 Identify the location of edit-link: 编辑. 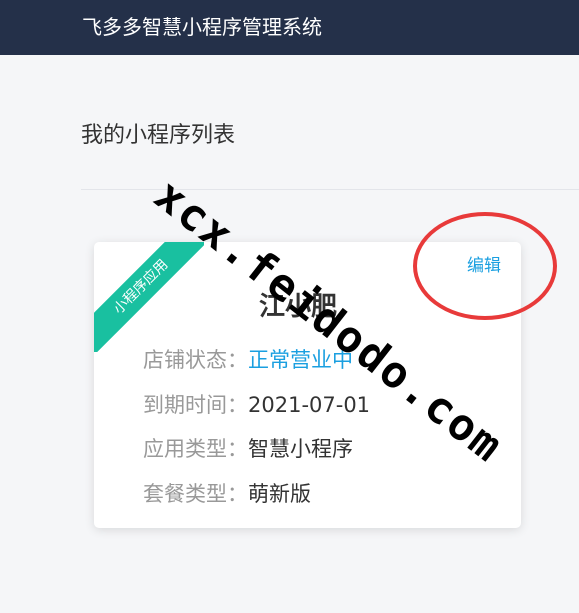
(484, 266).